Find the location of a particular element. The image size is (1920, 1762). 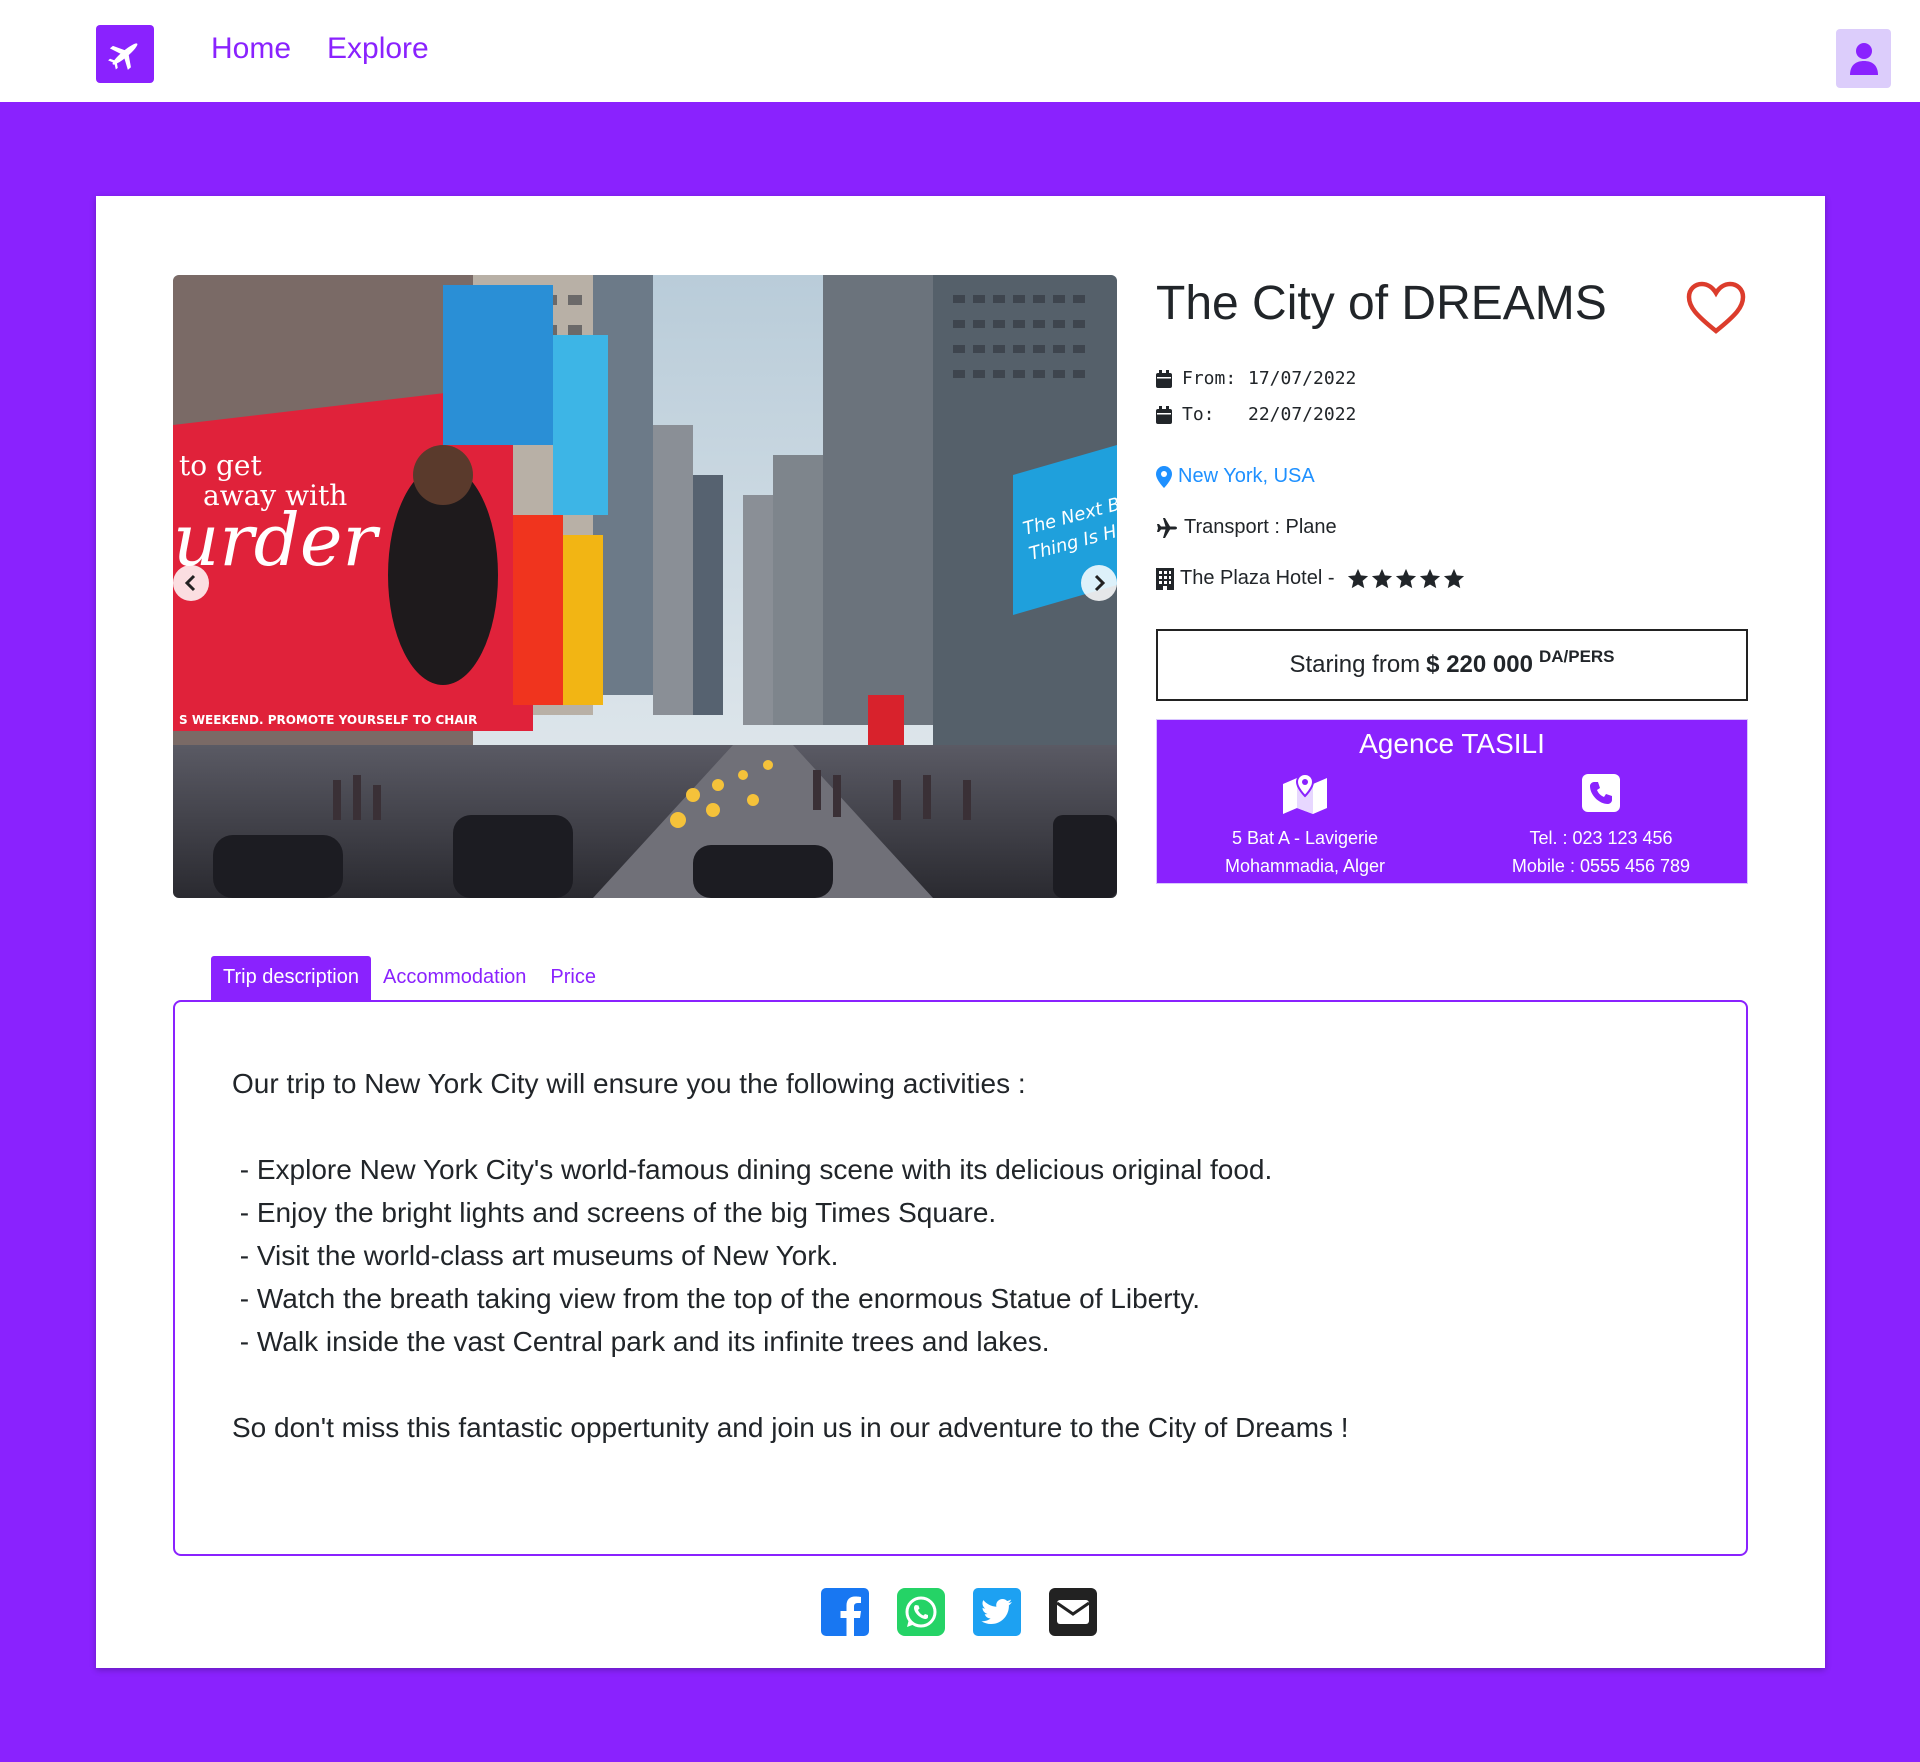

share-twitter-button is located at coordinates (997, 1612).